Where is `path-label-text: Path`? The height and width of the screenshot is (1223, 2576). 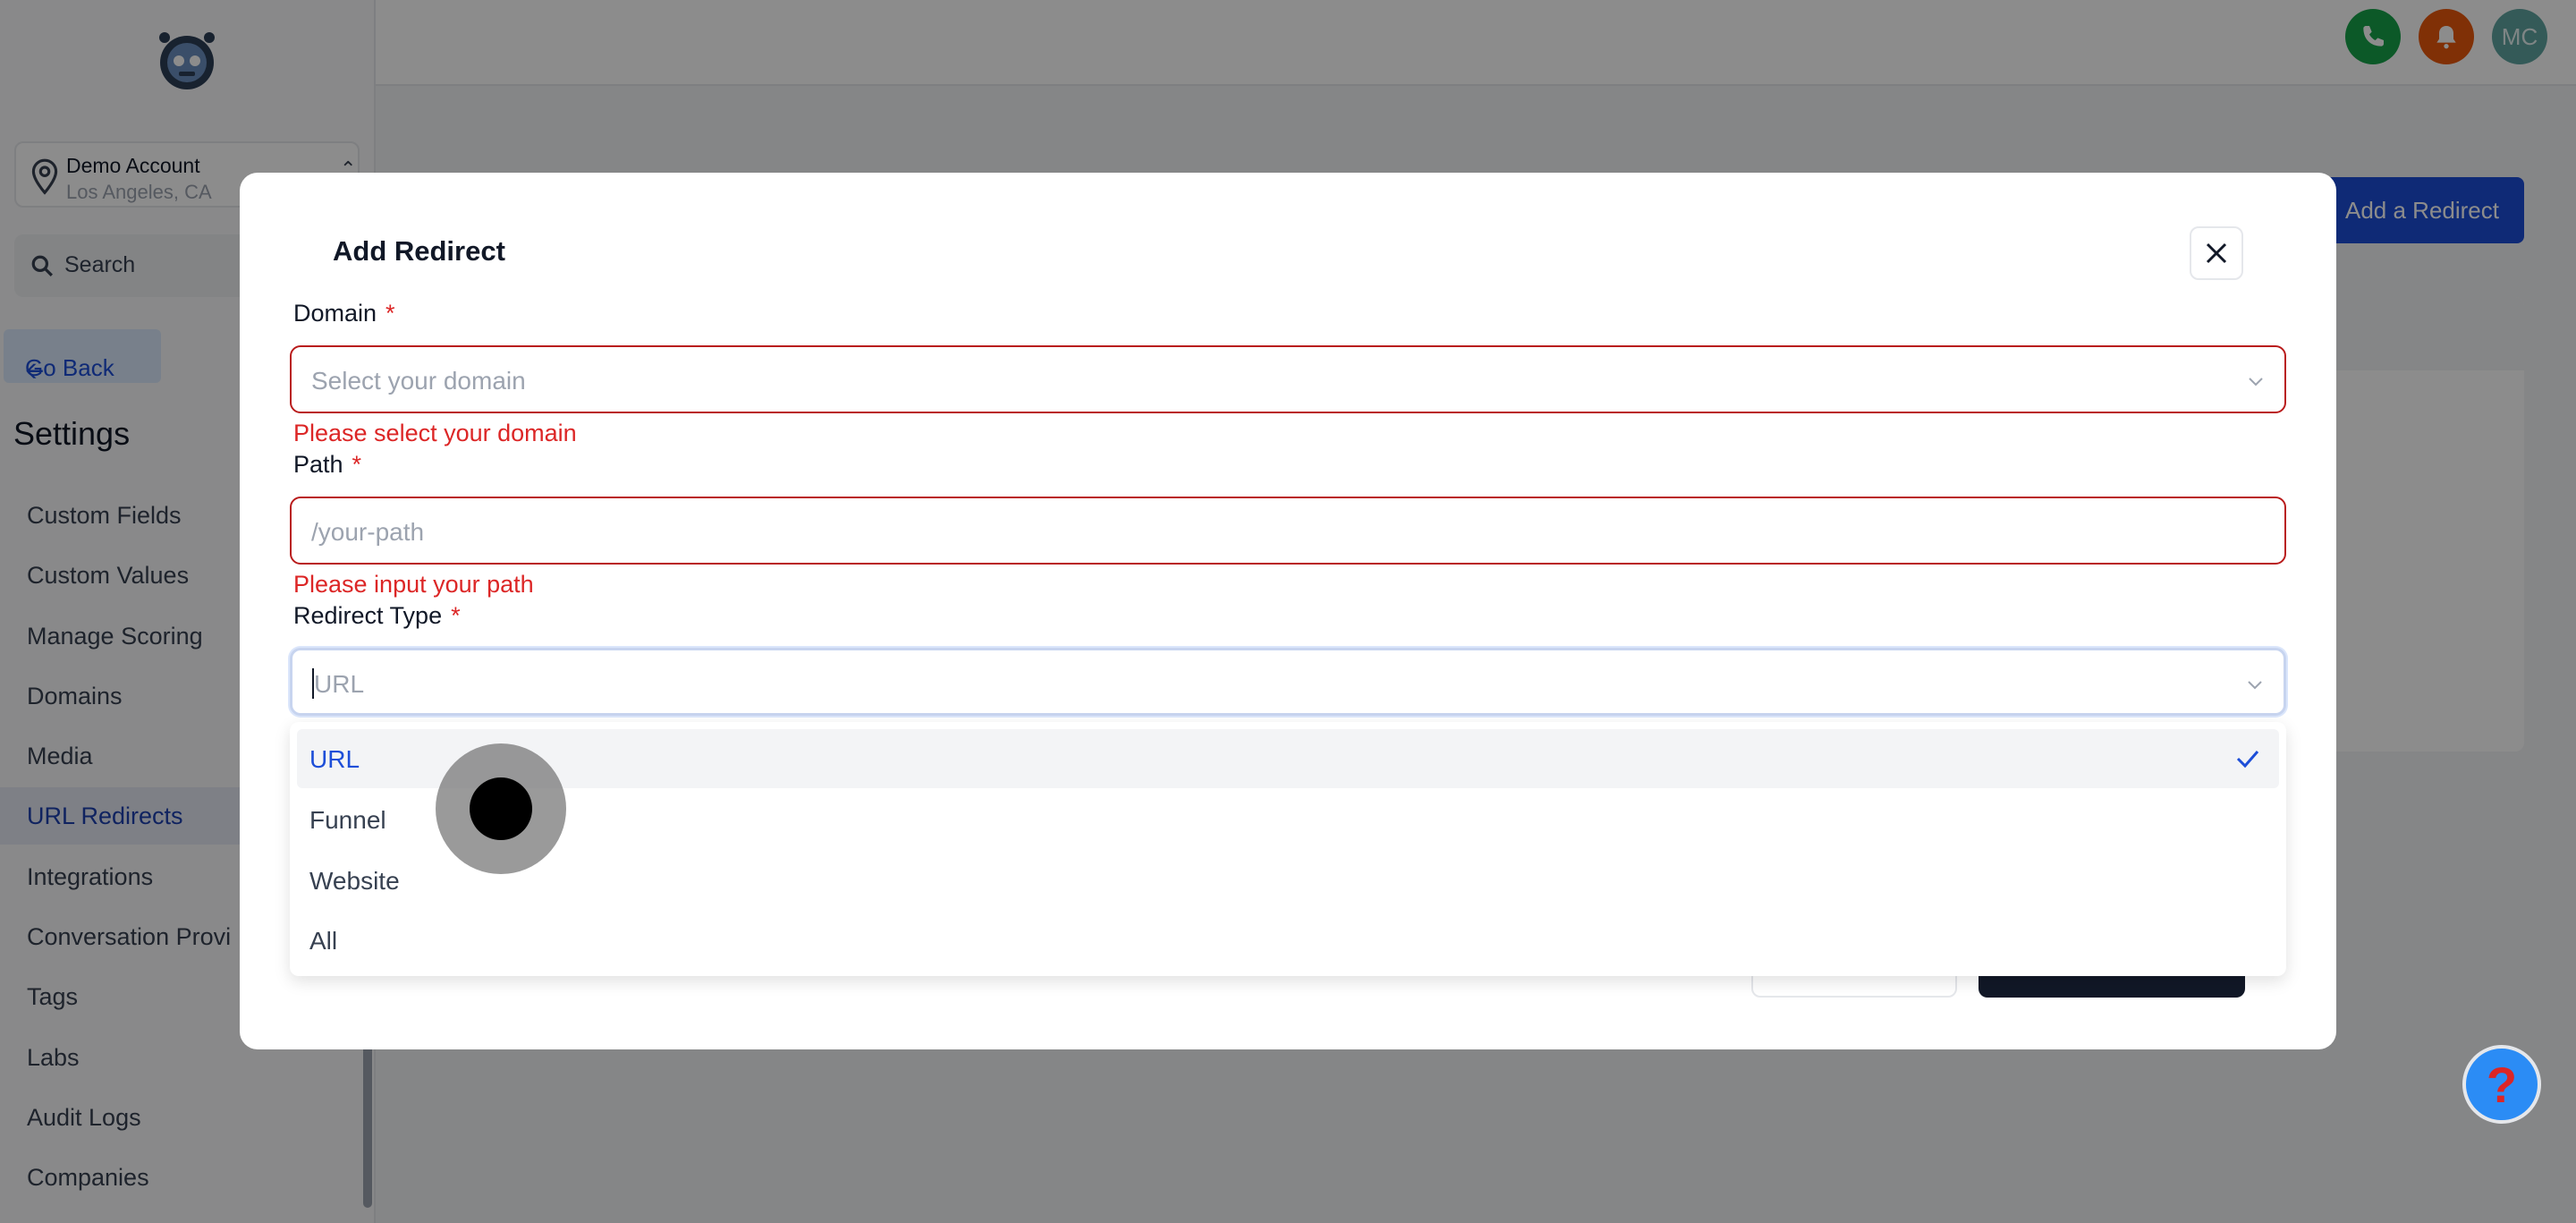 path-label-text: Path is located at coordinates (318, 464).